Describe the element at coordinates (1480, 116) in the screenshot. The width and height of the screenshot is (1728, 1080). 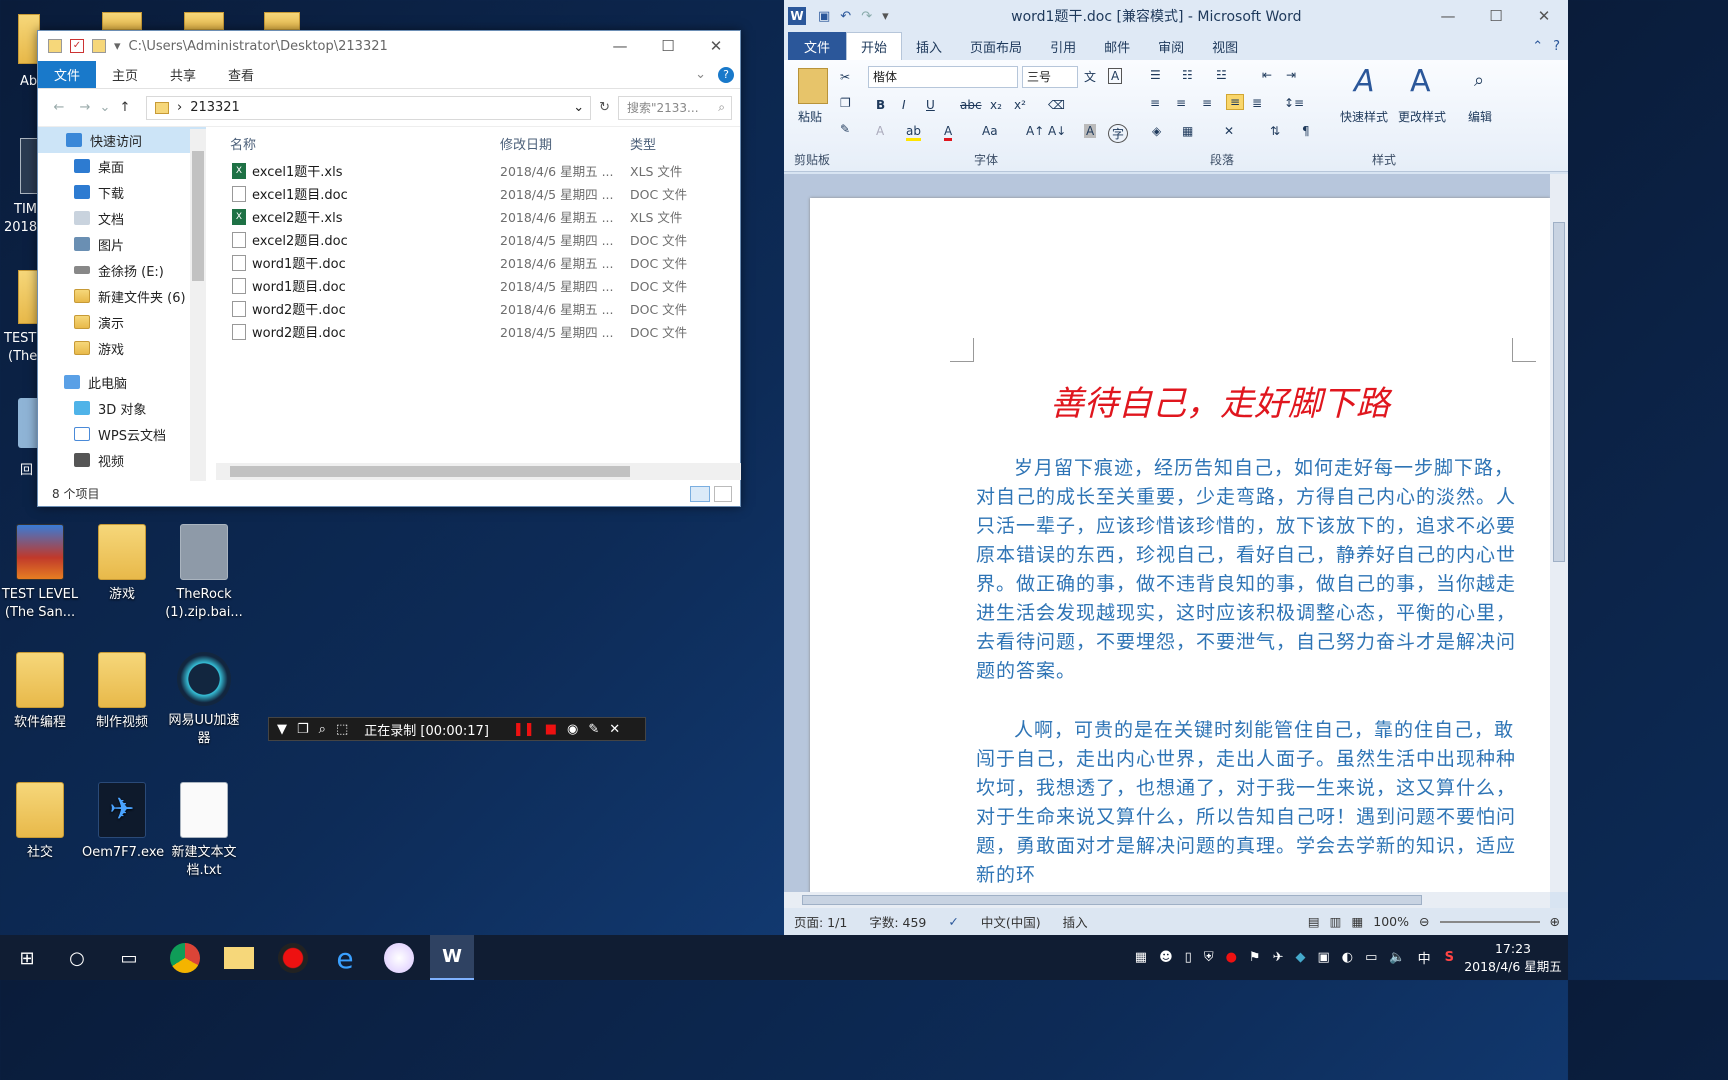
I see `edit-button: 编辑` at that location.